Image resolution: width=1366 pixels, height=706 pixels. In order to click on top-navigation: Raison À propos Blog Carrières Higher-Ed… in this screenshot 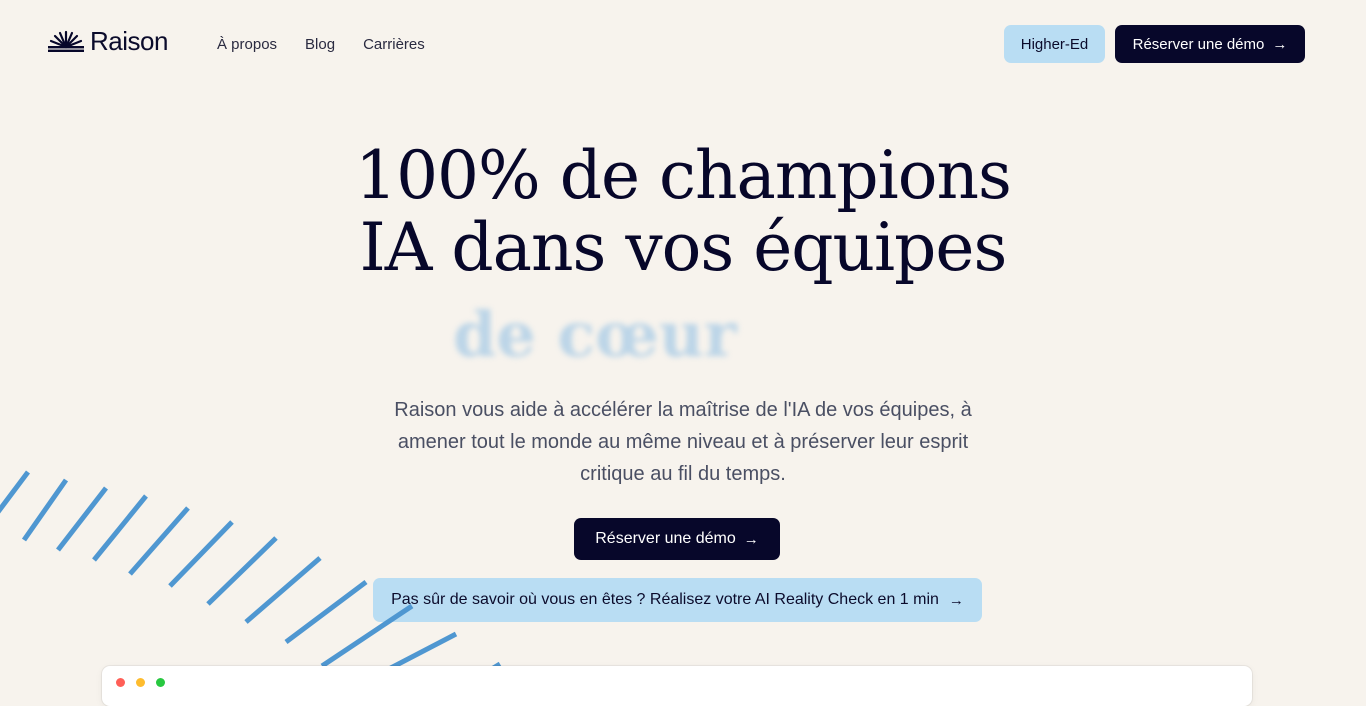, I will do `click(683, 44)`.